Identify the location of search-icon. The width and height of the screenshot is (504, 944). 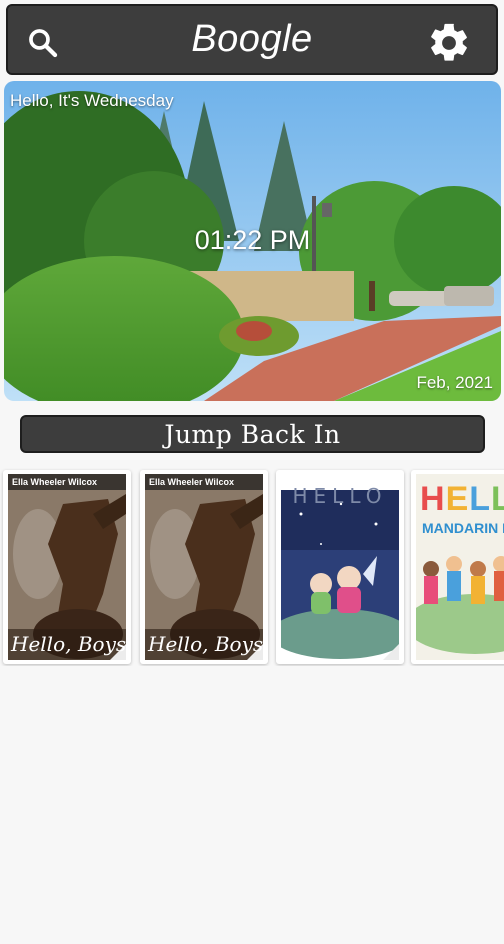
(43, 43).